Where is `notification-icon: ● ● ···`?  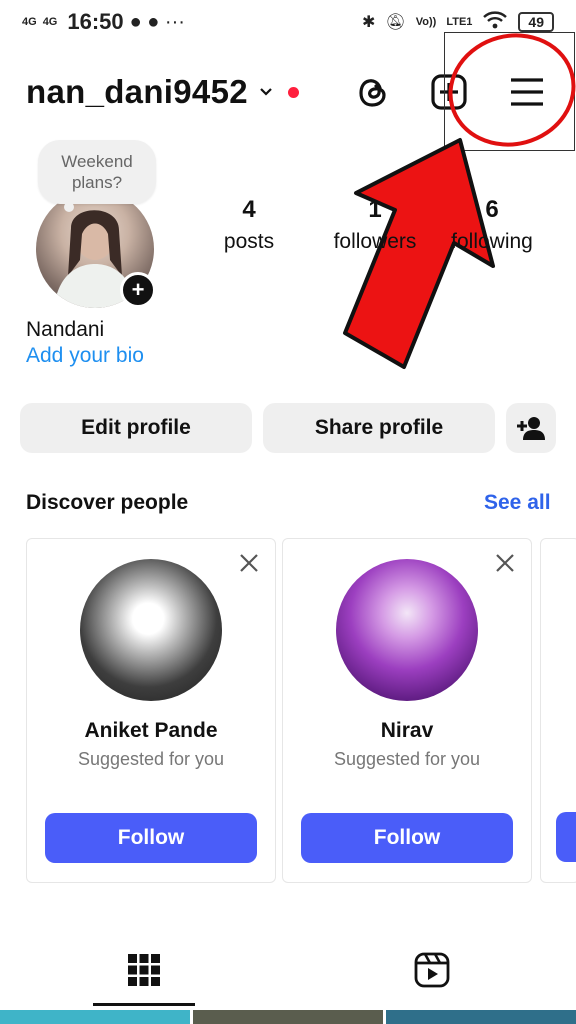 notification-icon: ● ● ··· is located at coordinates (157, 21).